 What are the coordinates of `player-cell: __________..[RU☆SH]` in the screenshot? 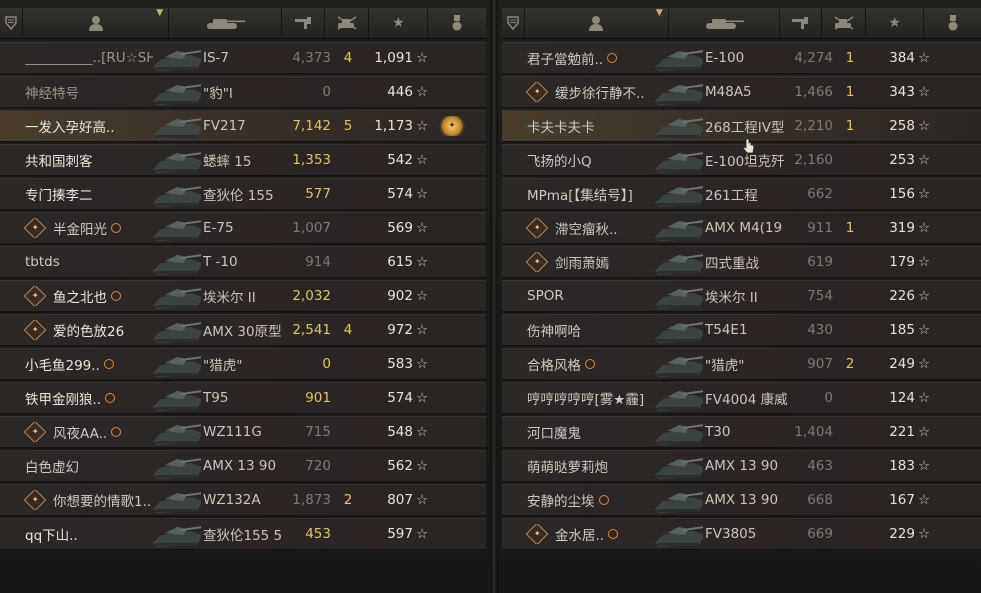 It's located at (87, 58).